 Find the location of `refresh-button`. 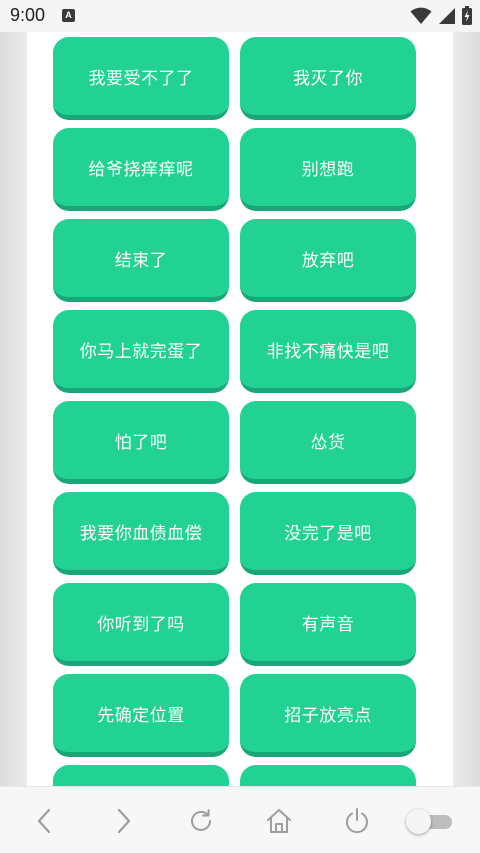

refresh-button is located at coordinates (201, 821).